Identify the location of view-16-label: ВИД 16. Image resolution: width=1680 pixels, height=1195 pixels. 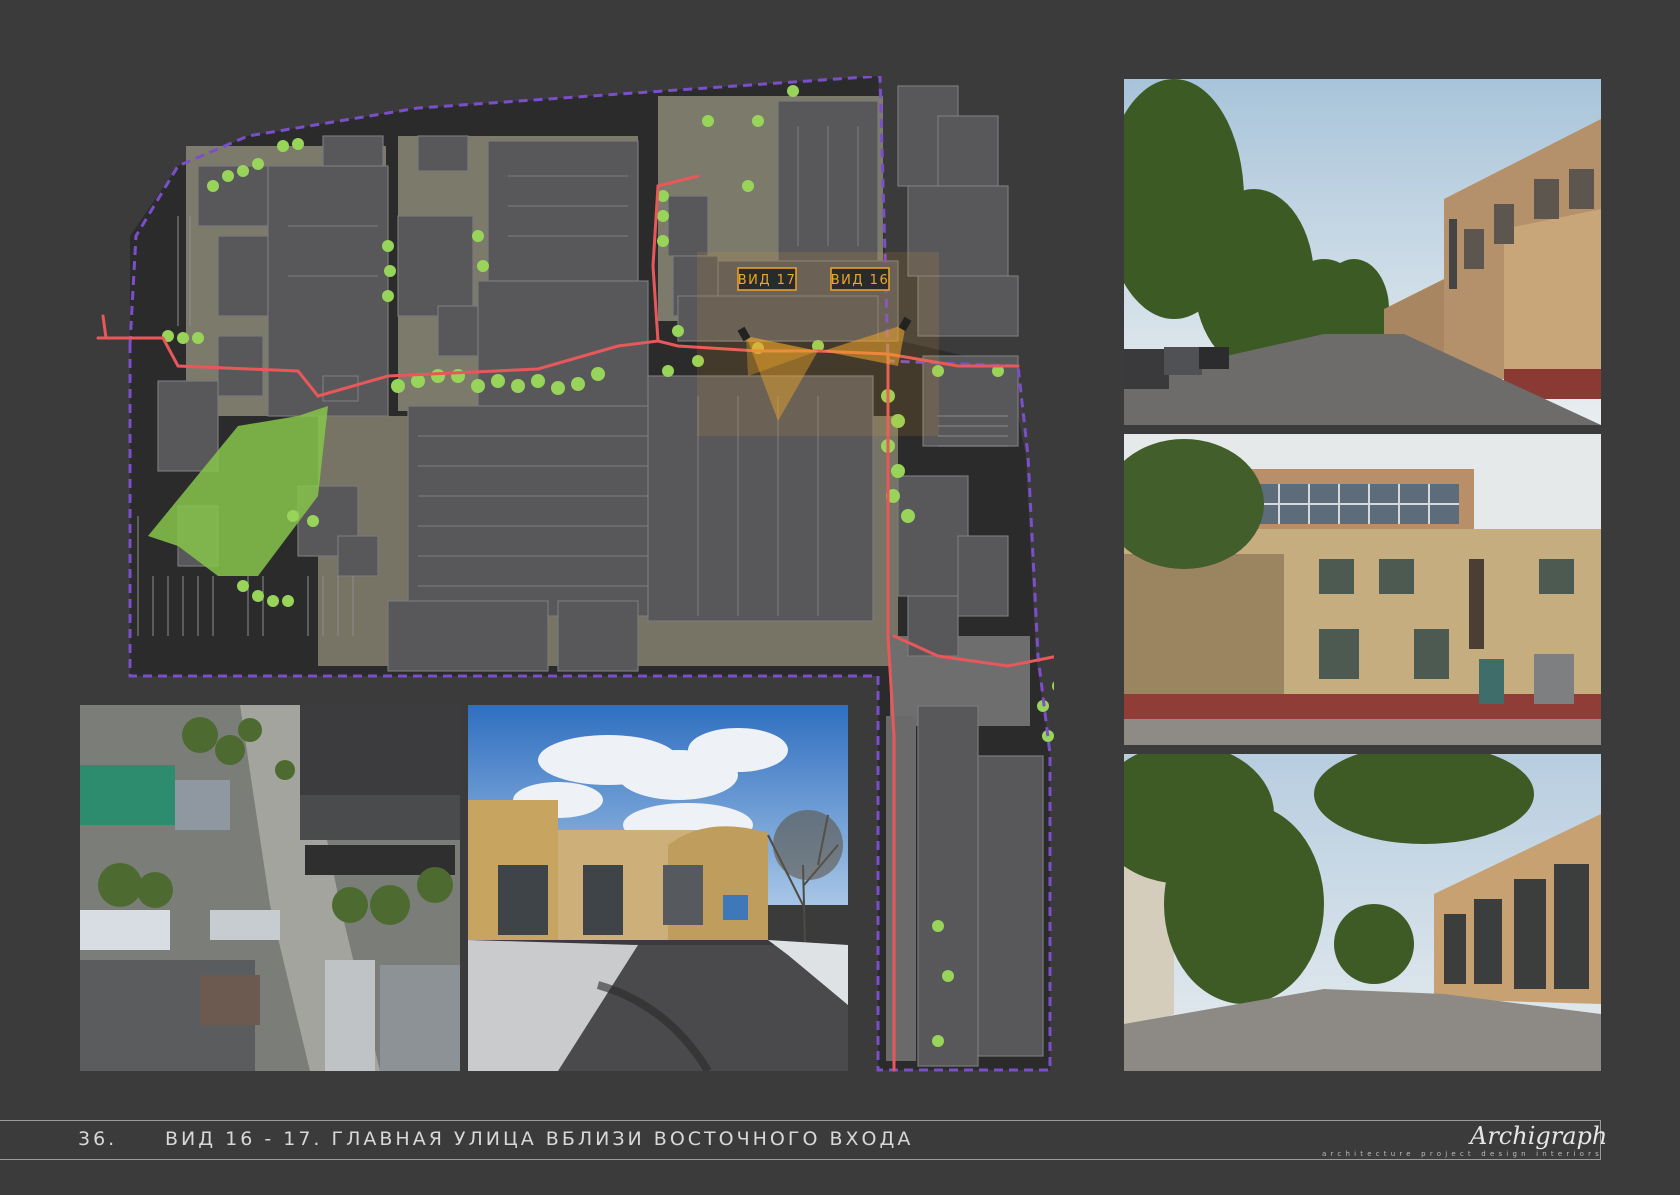
(860, 280).